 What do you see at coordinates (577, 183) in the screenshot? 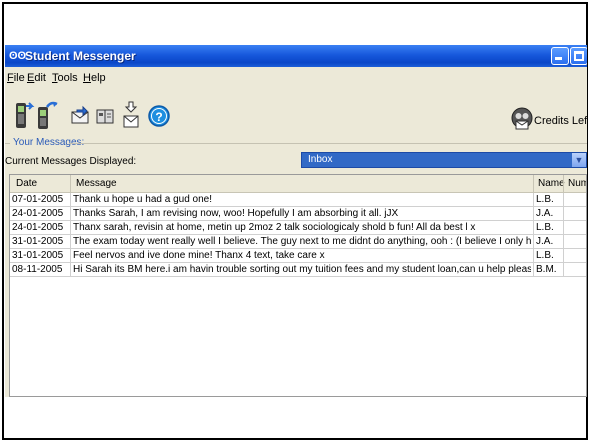
I see `column-number: Number` at bounding box center [577, 183].